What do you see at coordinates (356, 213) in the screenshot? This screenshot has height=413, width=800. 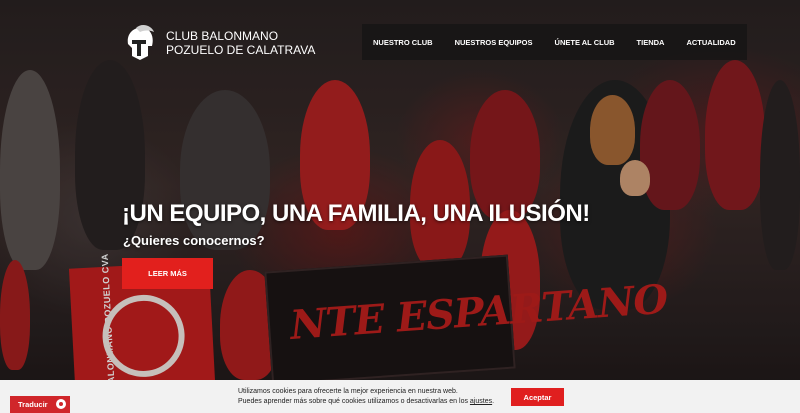 I see `hero-headline: ¡UN EQUIPO, UNA FAMILIA, UNA ILUSIÓN!` at bounding box center [356, 213].